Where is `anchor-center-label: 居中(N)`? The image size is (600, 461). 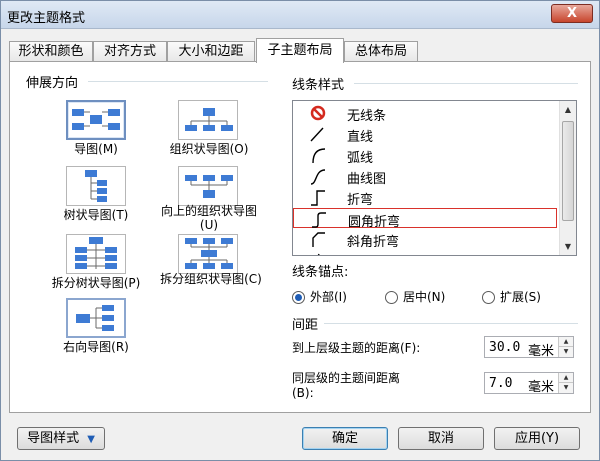 anchor-center-label: 居中(N) is located at coordinates (424, 297).